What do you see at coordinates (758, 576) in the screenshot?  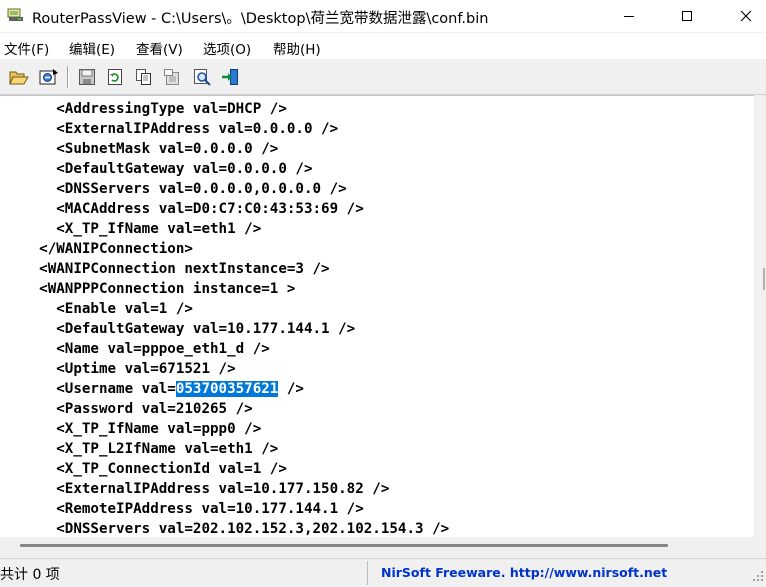 I see `resize-grip-icon` at bounding box center [758, 576].